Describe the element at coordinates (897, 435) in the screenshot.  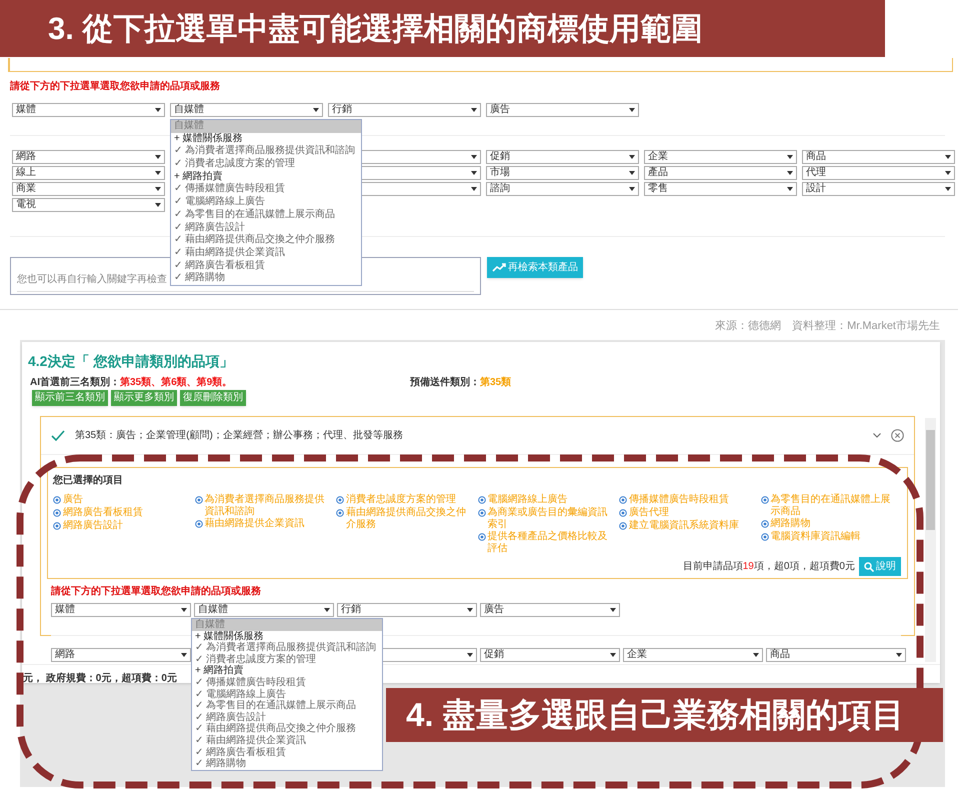
I see `close-icon` at that location.